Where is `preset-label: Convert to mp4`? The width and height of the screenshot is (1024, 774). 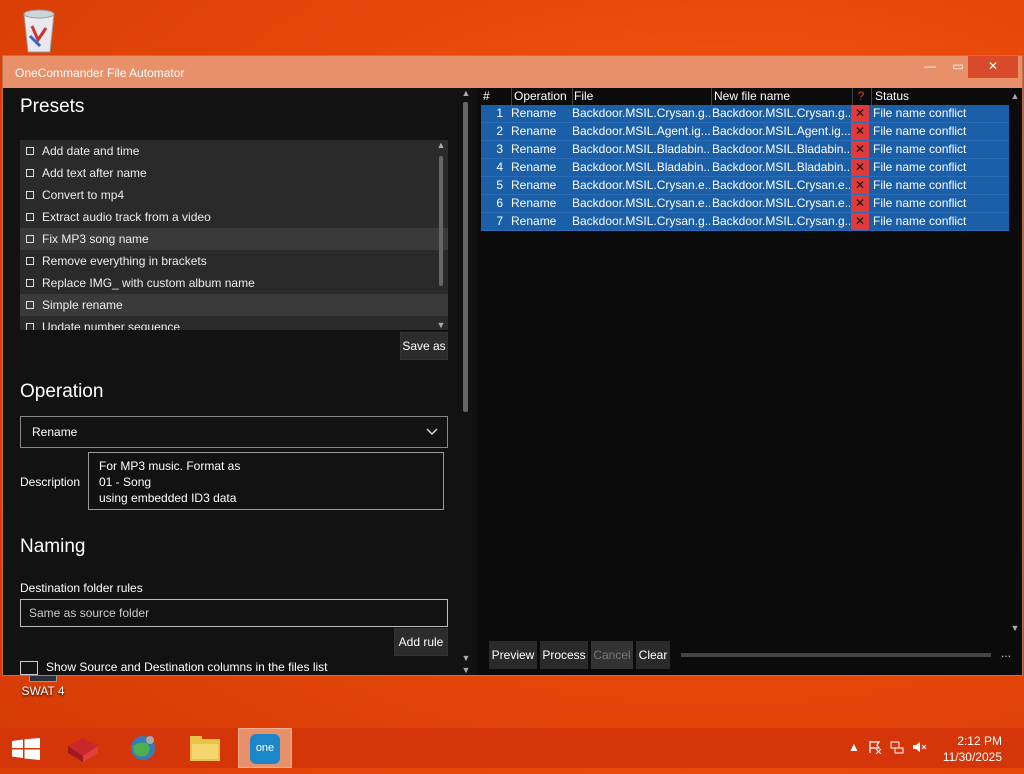
preset-label: Convert to mp4 is located at coordinates (83, 195).